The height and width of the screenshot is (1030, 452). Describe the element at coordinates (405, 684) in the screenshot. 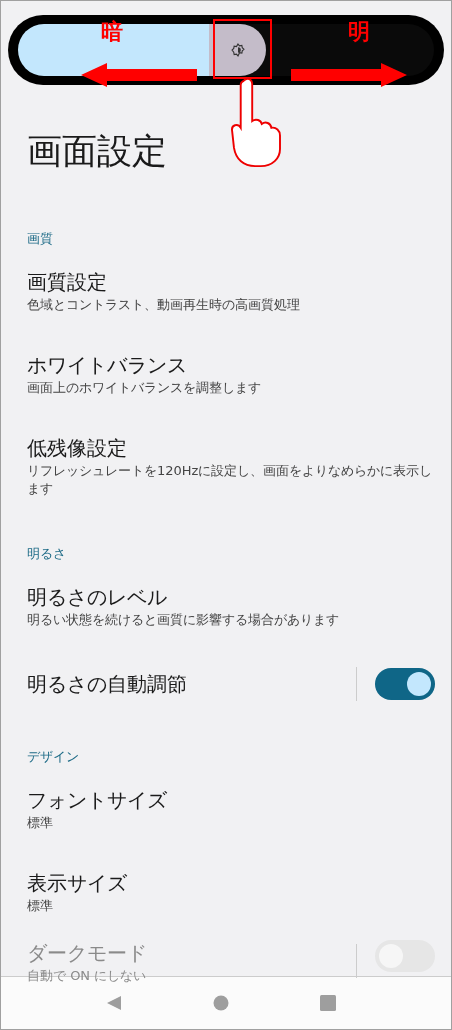

I see `toggle-switch` at that location.